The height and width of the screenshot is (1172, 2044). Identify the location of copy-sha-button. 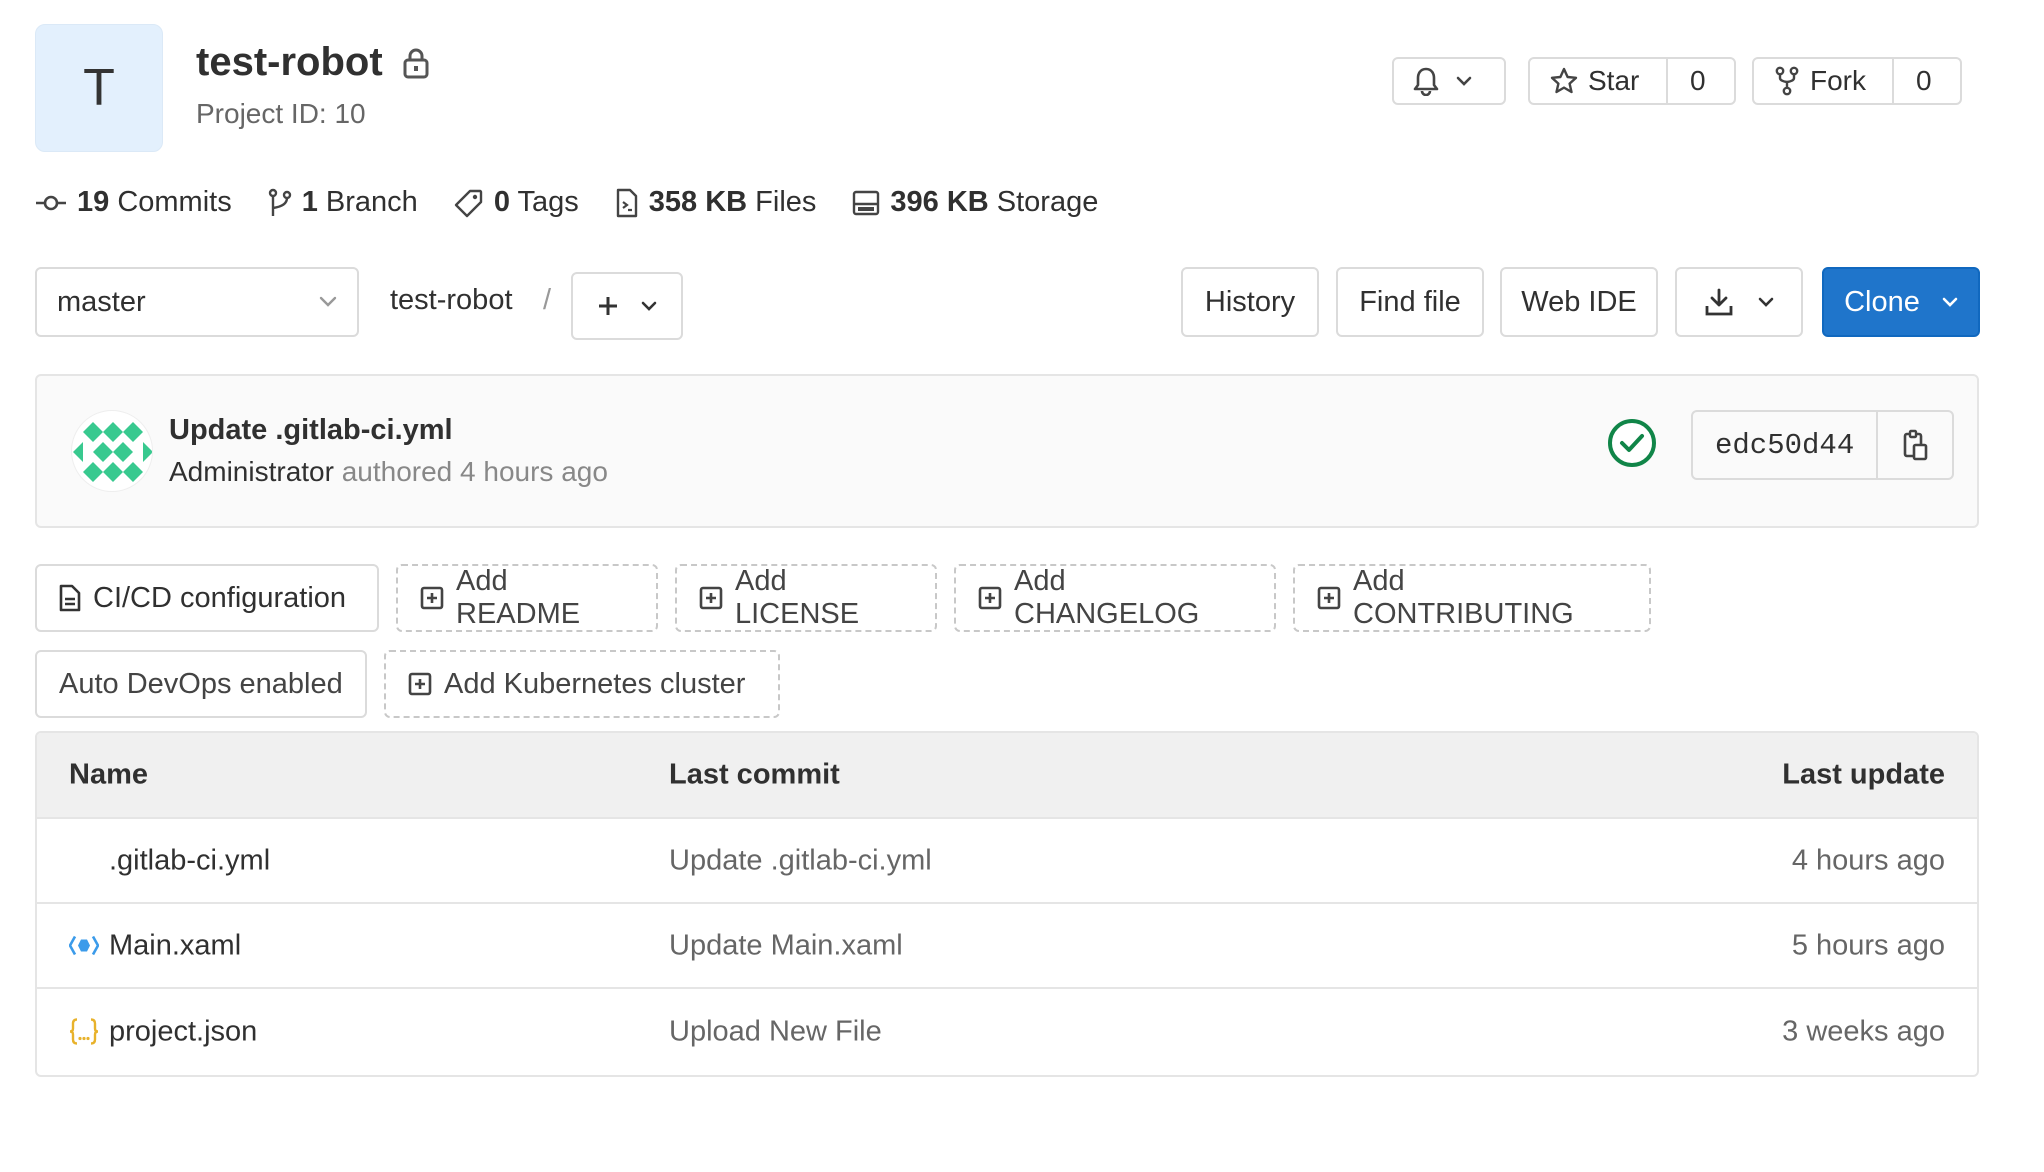
(1914, 445).